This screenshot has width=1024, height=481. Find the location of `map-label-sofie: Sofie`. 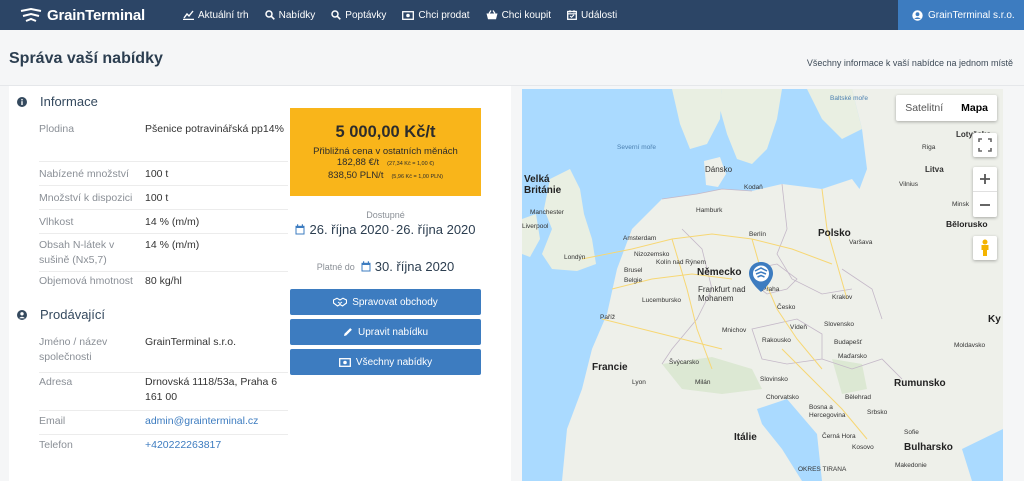

map-label-sofie: Sofie is located at coordinates (911, 432).